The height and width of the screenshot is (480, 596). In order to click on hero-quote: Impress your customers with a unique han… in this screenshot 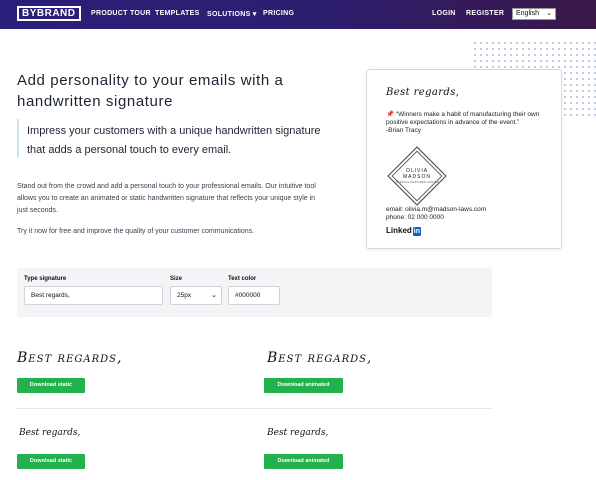, I will do `click(174, 140)`.